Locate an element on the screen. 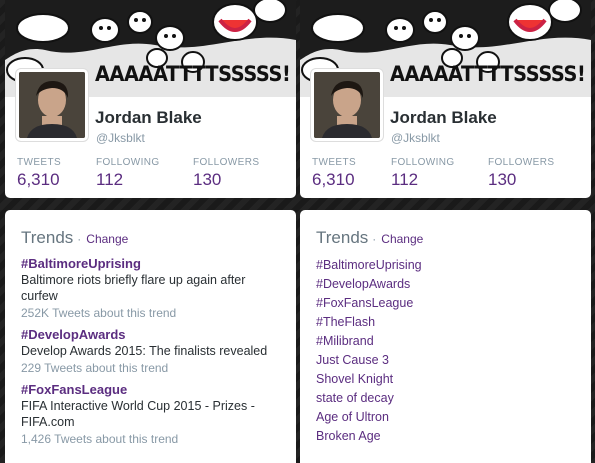 This screenshot has height=463, width=595. trend-link: #Milibrand is located at coordinates (445, 341).